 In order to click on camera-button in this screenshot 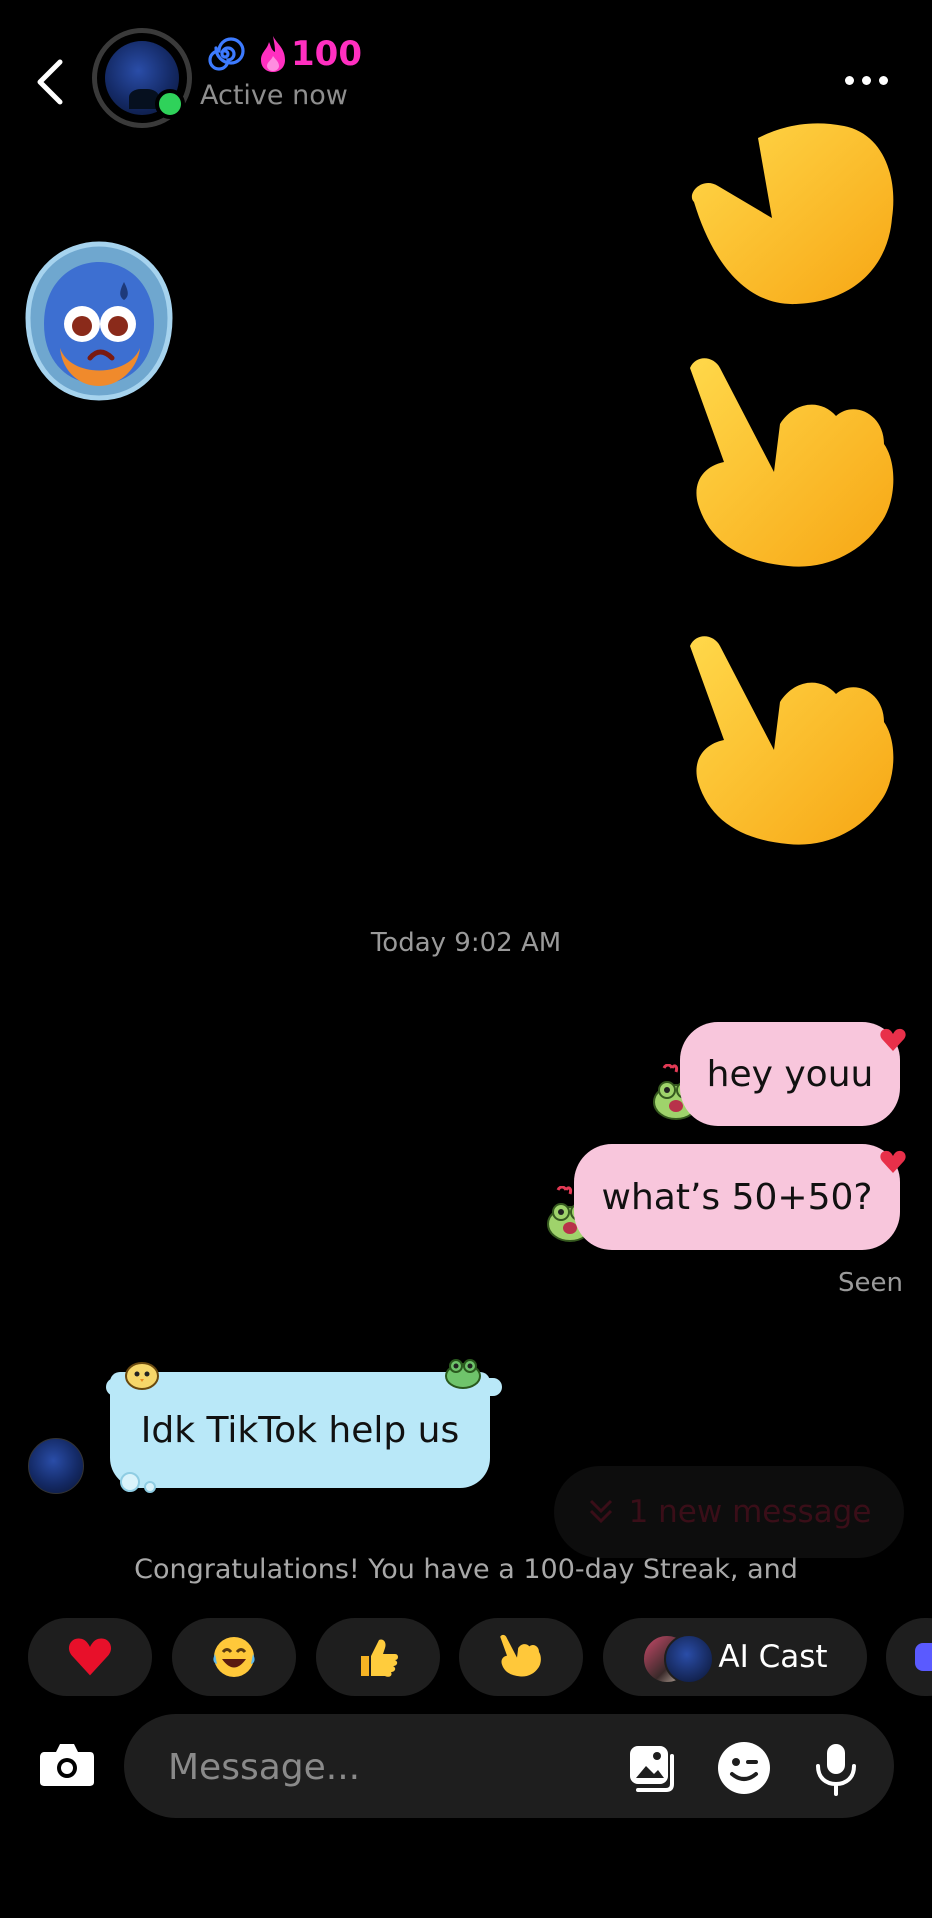, I will do `click(67, 1765)`.